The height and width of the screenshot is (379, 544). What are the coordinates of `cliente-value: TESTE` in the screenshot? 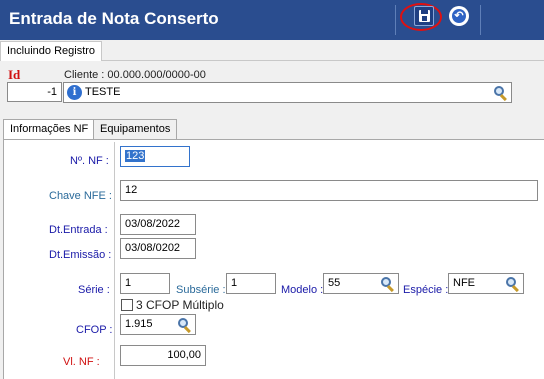 It's located at (103, 92).